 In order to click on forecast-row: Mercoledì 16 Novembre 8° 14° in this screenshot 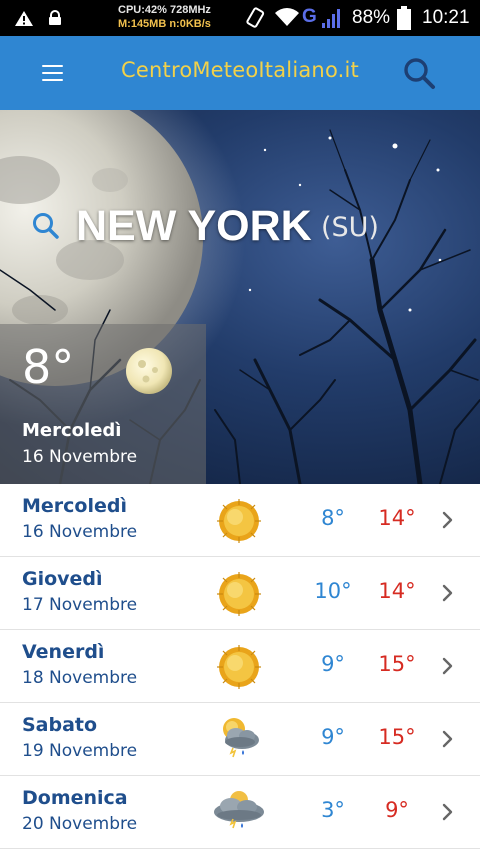, I will do `click(240, 520)`.